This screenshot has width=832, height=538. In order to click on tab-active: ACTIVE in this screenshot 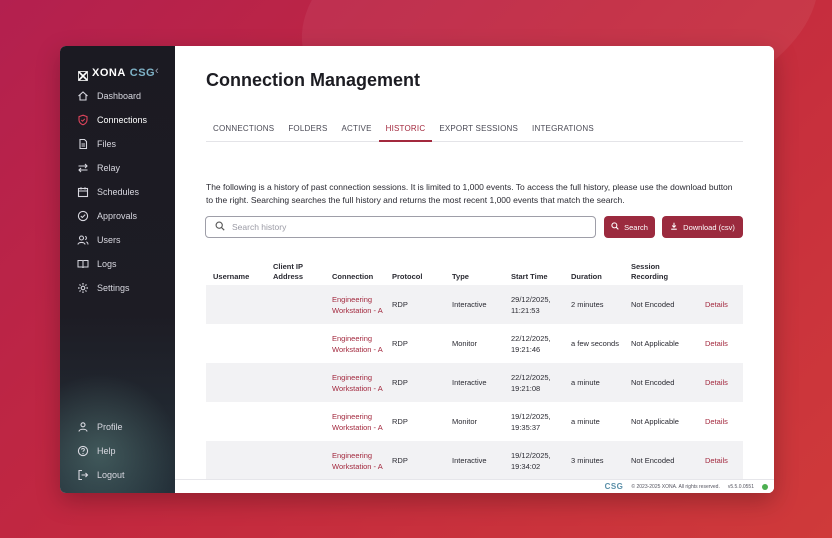, I will do `click(357, 131)`.